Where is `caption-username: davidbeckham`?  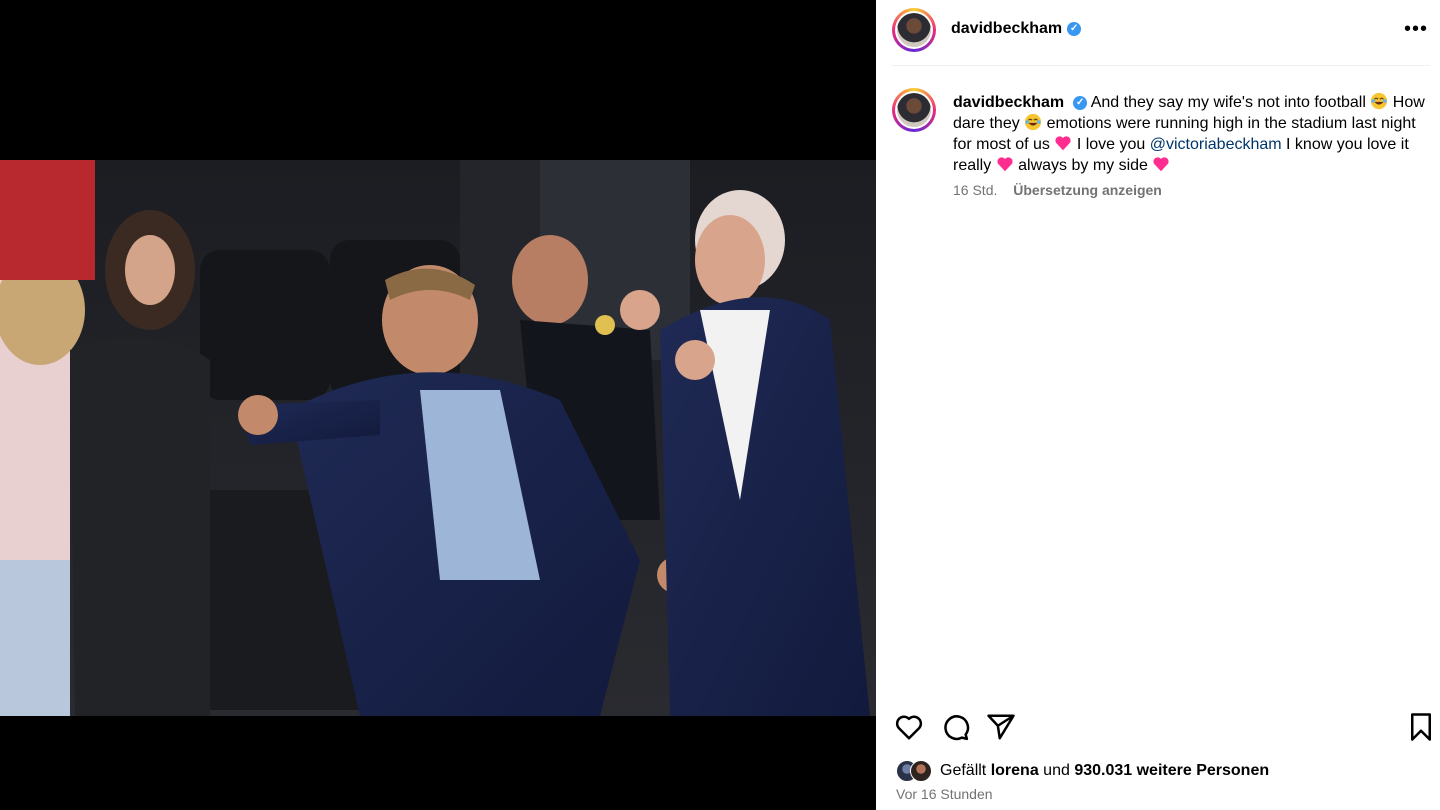 caption-username: davidbeckham is located at coordinates (1008, 102).